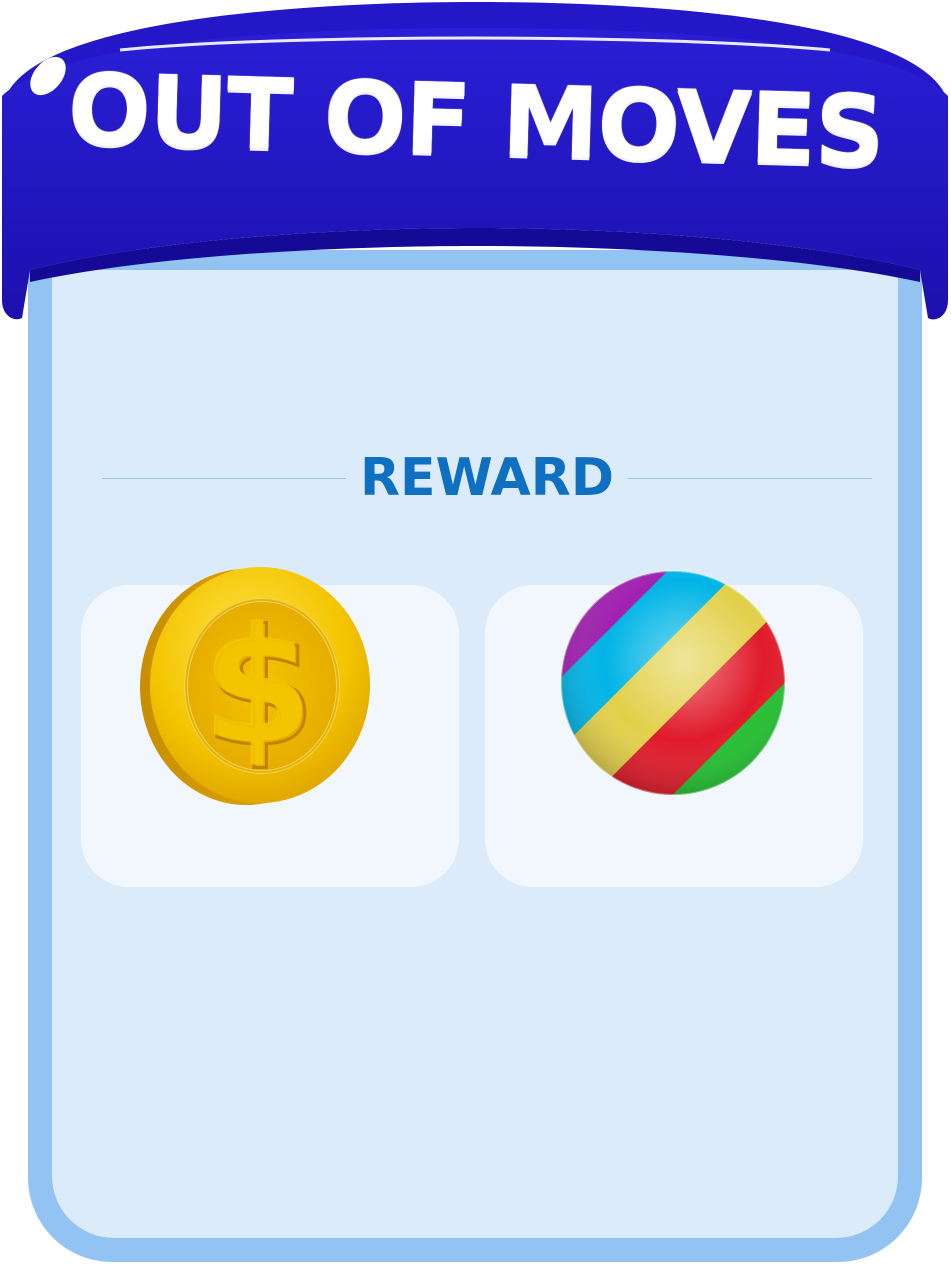 This screenshot has width=951, height=1265. I want to click on dollar-coin-icon: $ $, so click(255, 686).